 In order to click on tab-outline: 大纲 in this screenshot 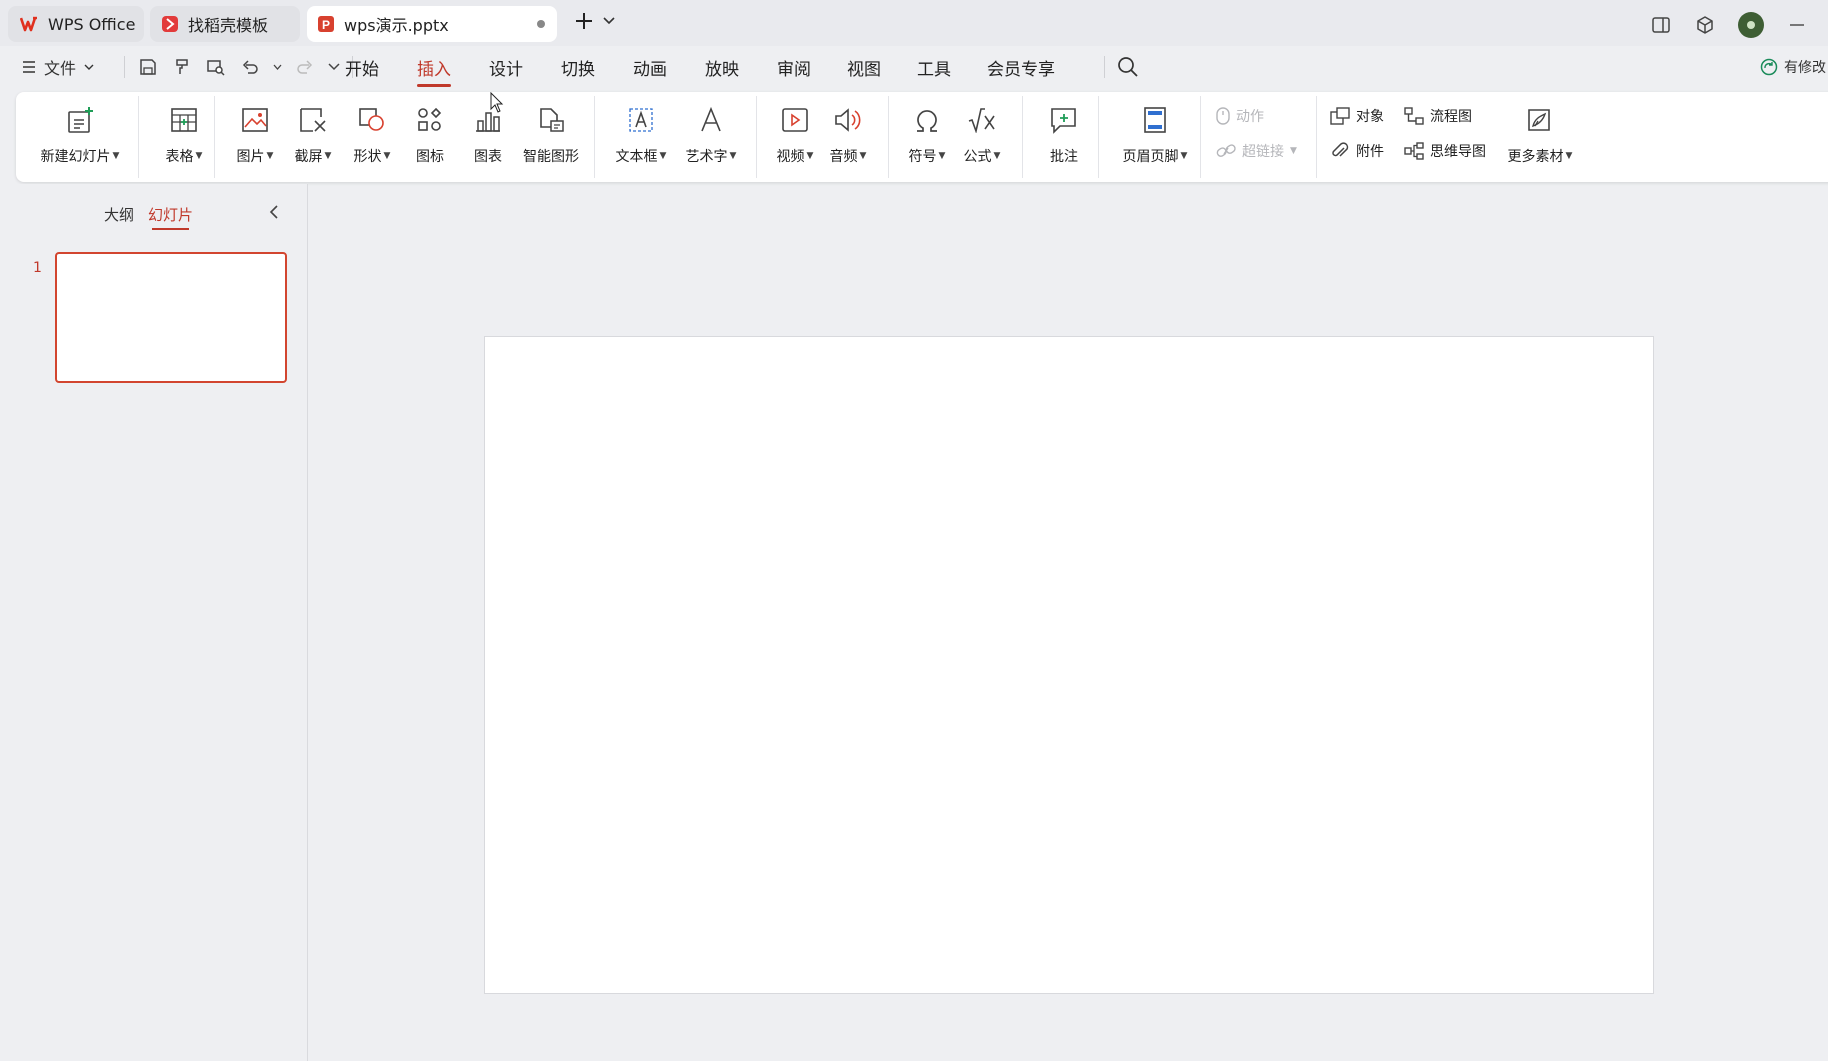, I will do `click(119, 214)`.